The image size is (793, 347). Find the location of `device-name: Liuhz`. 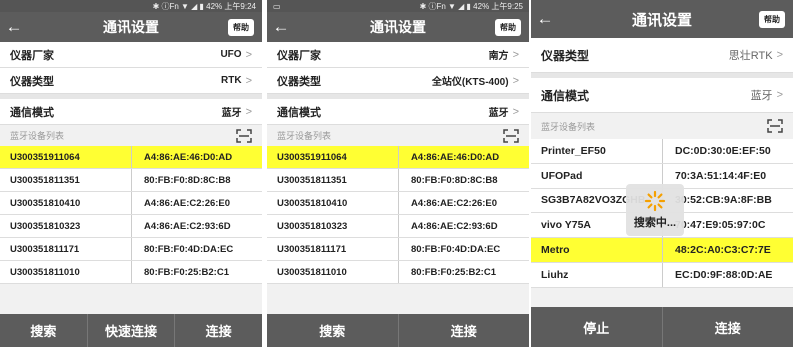

device-name: Liuhz is located at coordinates (555, 274).